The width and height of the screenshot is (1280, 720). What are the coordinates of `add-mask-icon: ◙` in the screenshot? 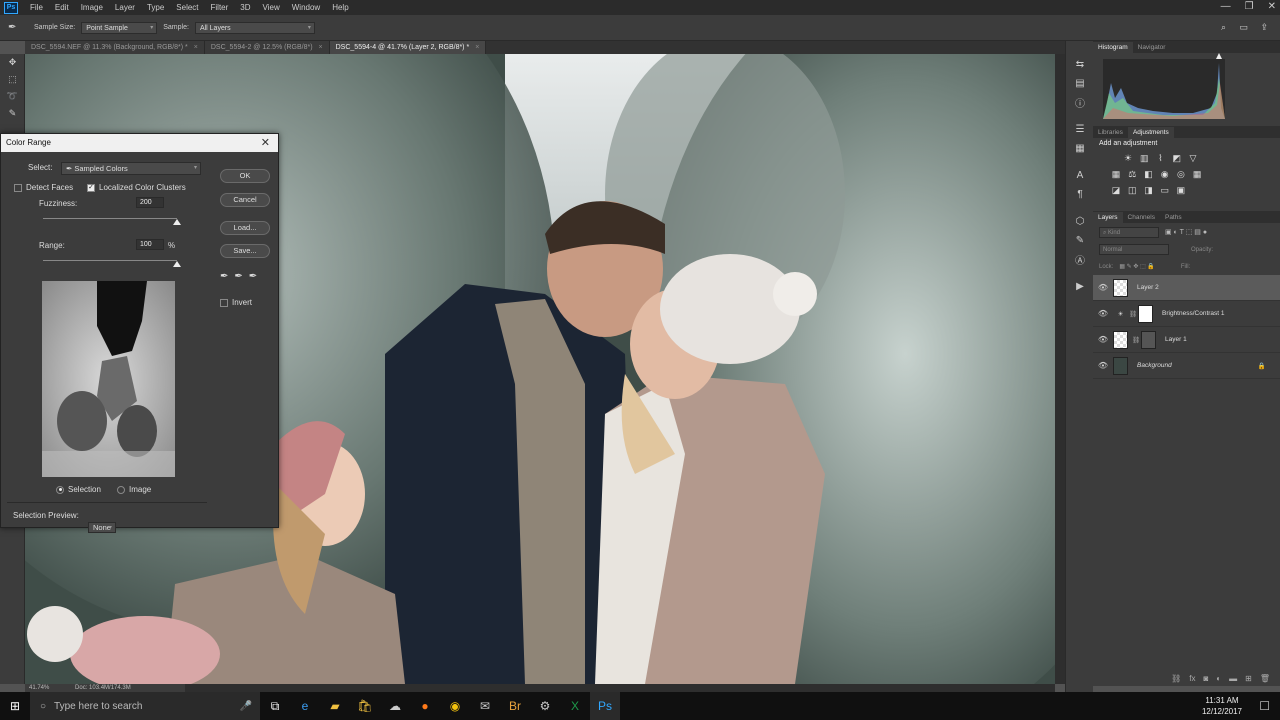 It's located at (1205, 678).